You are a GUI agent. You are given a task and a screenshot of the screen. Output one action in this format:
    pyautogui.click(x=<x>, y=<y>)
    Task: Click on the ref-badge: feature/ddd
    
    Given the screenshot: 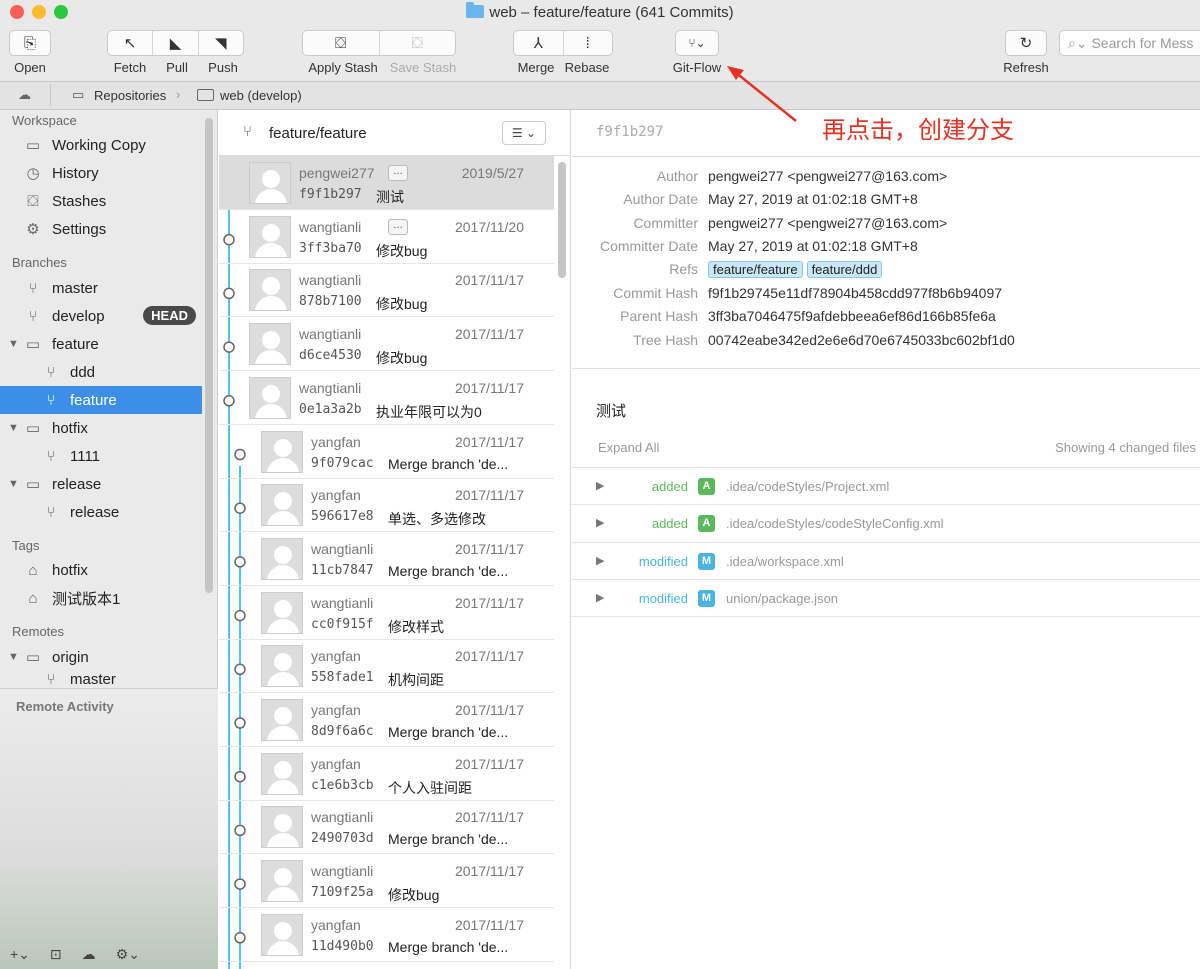 What is the action you would take?
    pyautogui.click(x=844, y=269)
    